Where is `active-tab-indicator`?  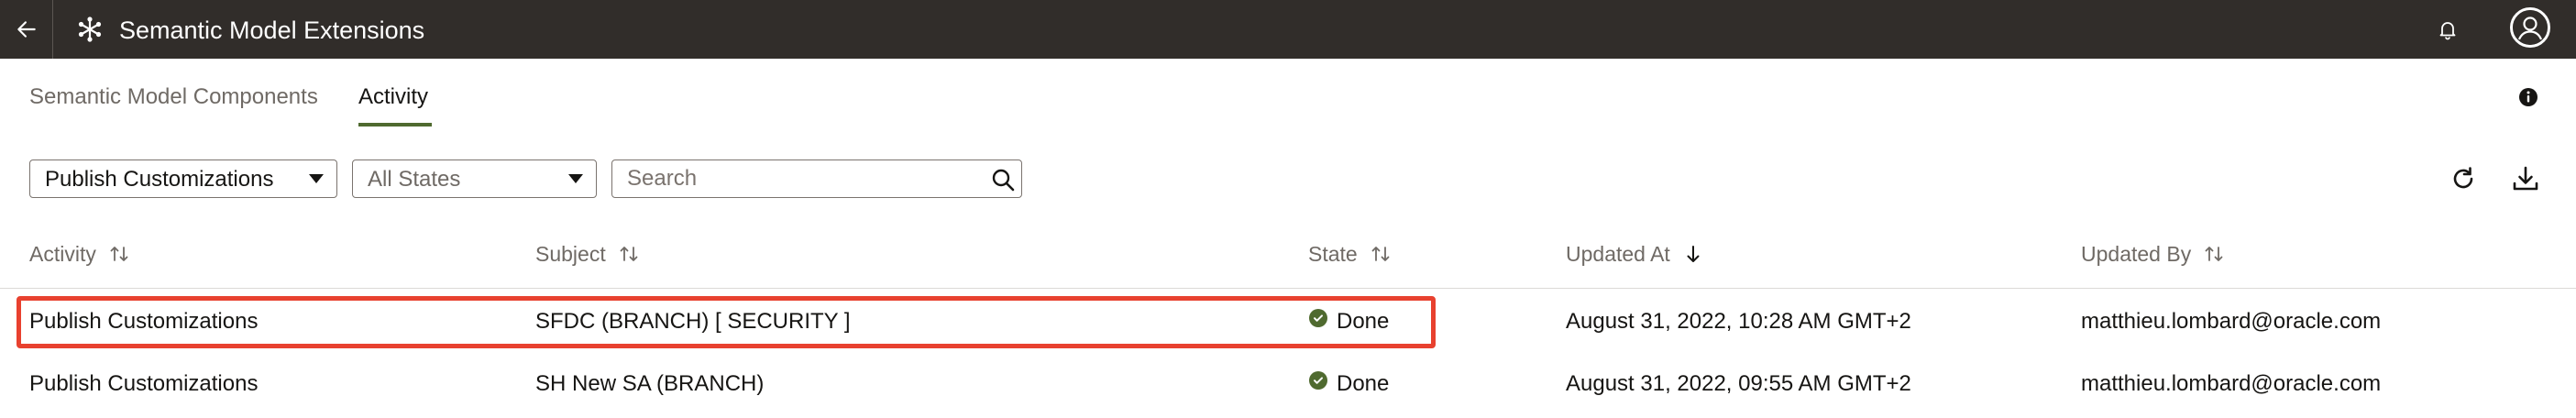
active-tab-indicator is located at coordinates (395, 124).